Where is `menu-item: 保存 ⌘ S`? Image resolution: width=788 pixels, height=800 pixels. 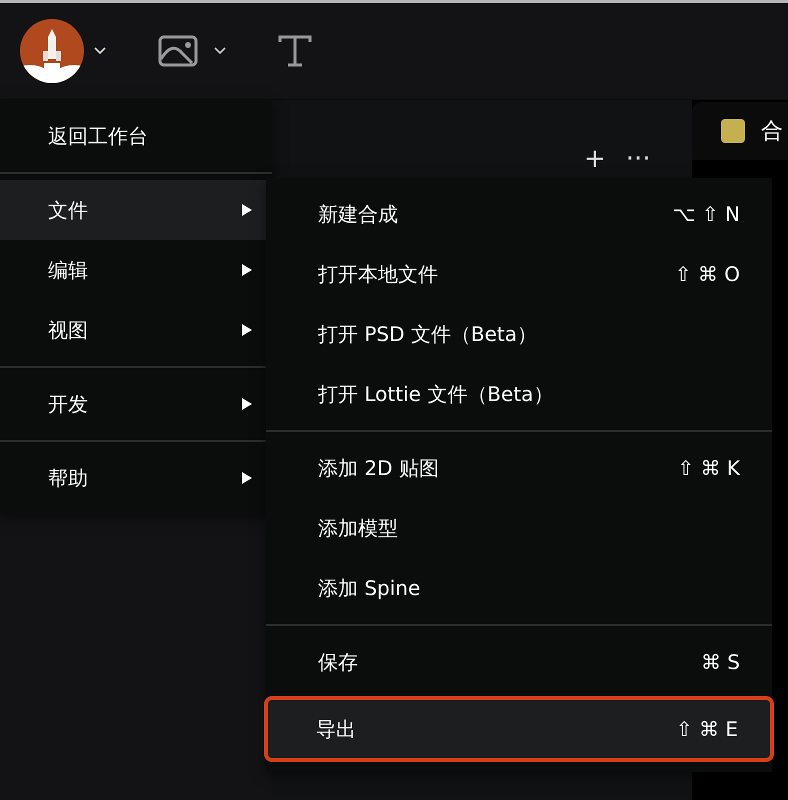
menu-item: 保存 ⌘ S is located at coordinates (519, 662).